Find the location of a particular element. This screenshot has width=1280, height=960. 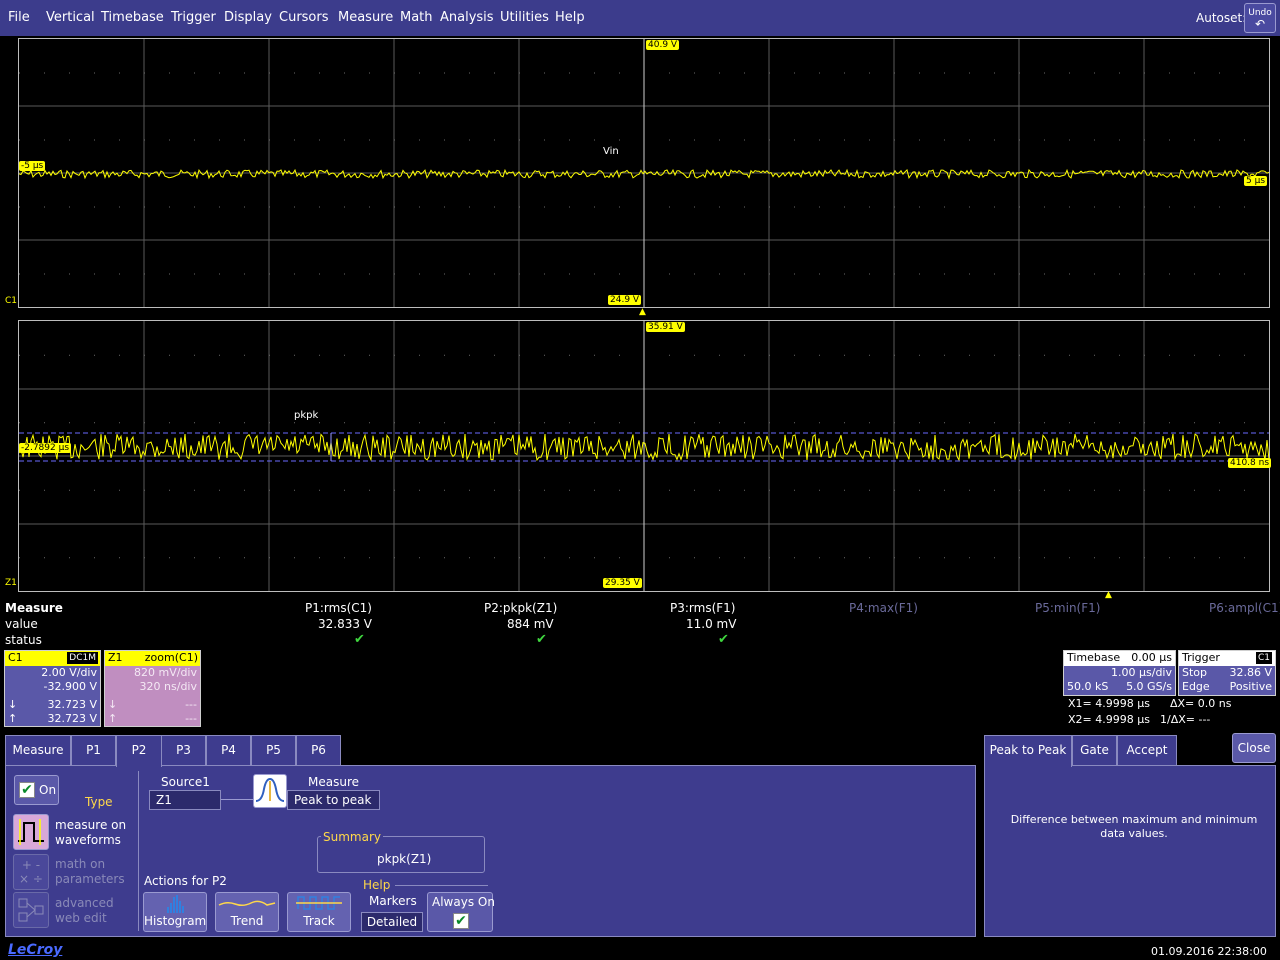

source1-field: Z1 is located at coordinates (185, 800).